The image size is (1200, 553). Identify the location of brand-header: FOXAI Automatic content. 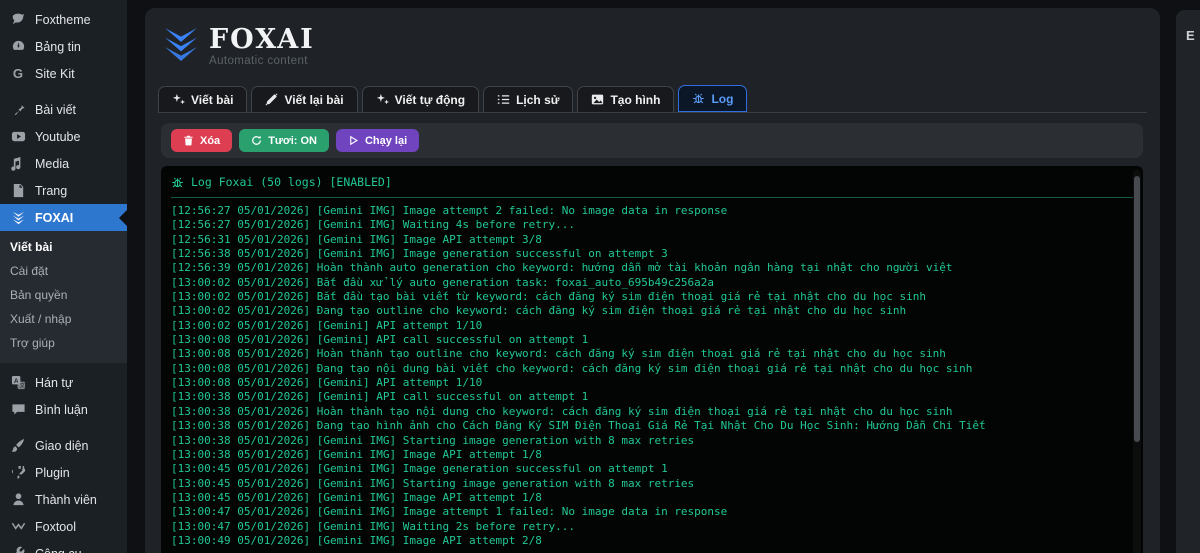
(239, 46).